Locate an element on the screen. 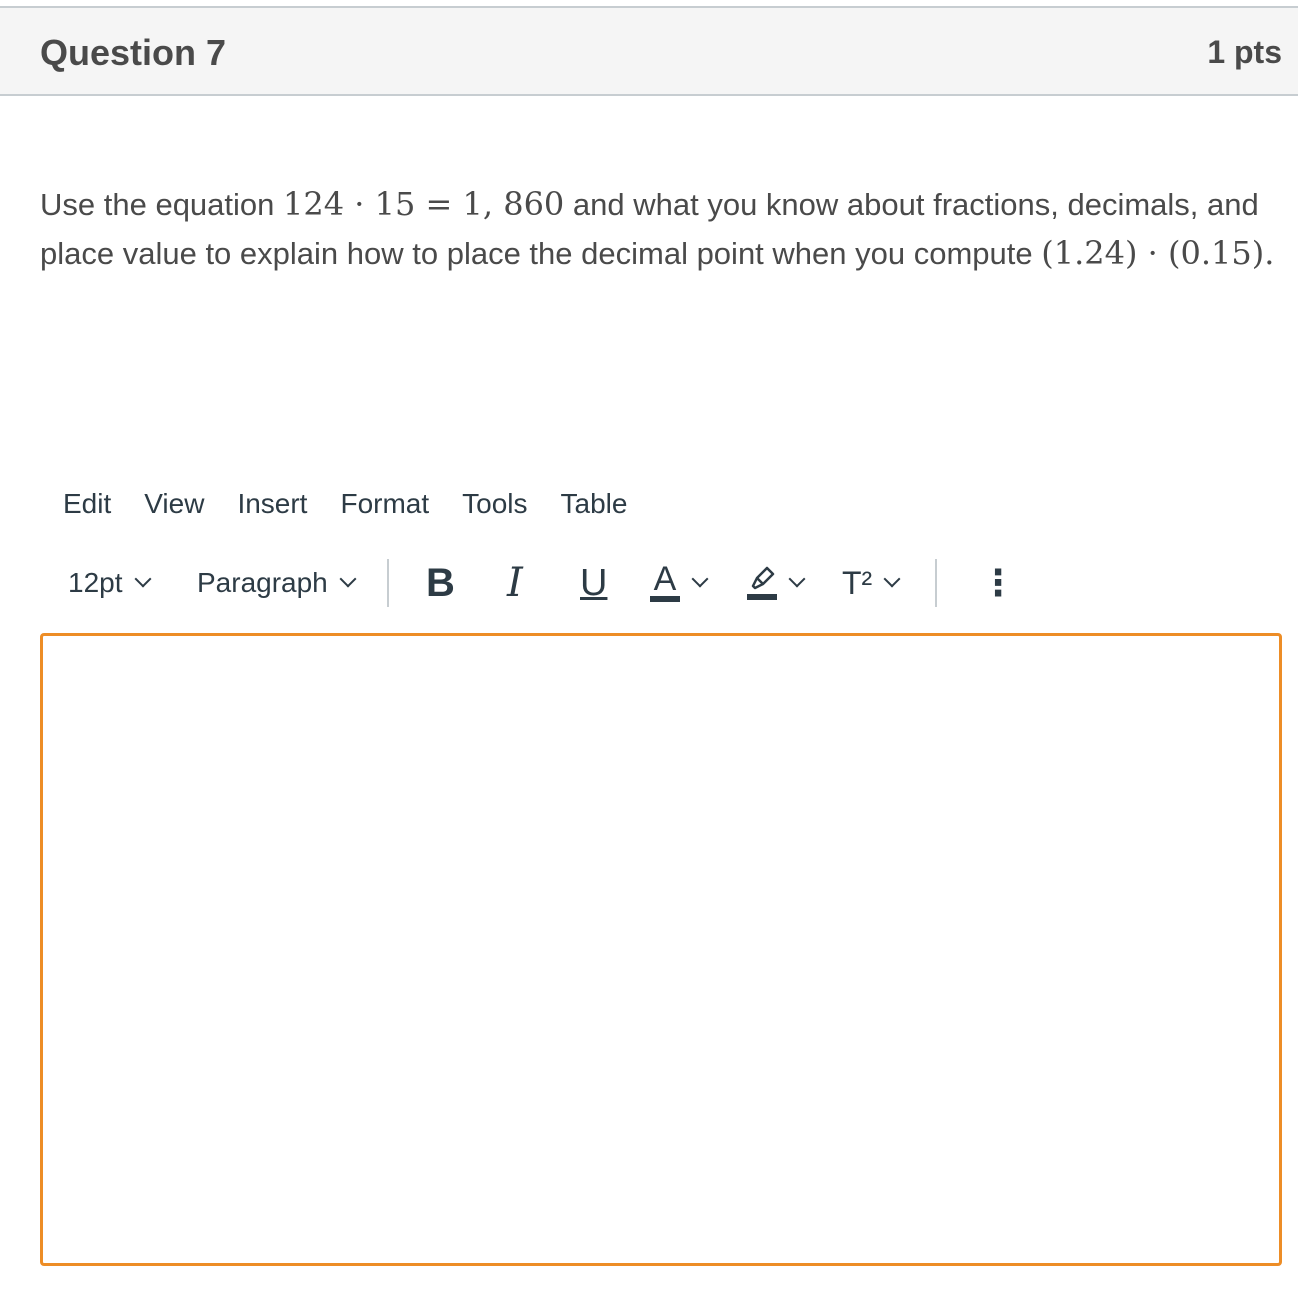 Image resolution: width=1298 pixels, height=1299 pixels. menu-edit: Edit is located at coordinates (87, 508).